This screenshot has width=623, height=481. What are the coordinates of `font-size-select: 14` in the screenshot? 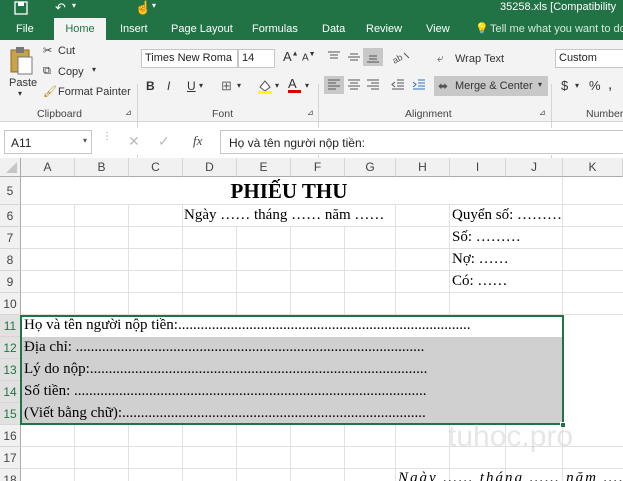 It's located at (256, 58).